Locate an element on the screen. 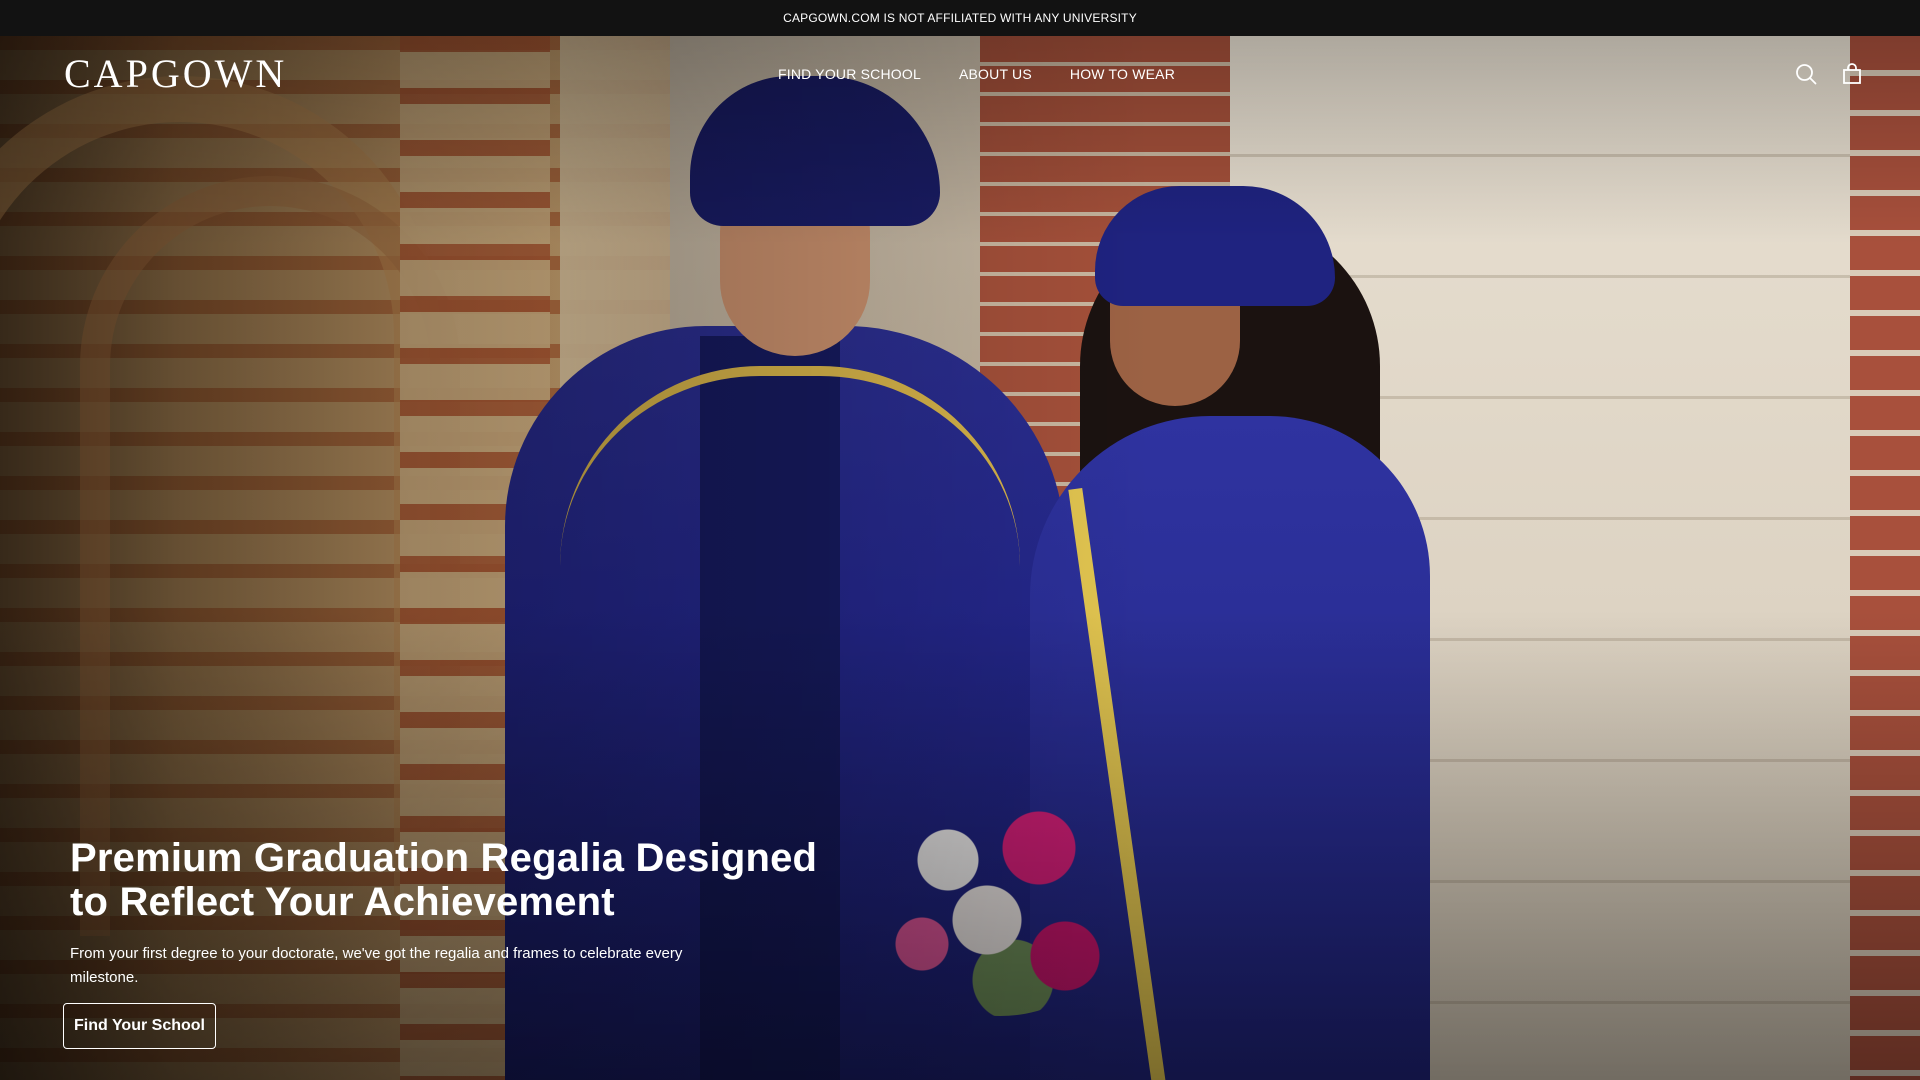  find-your-school-button: Find Your School is located at coordinates (139, 1026).